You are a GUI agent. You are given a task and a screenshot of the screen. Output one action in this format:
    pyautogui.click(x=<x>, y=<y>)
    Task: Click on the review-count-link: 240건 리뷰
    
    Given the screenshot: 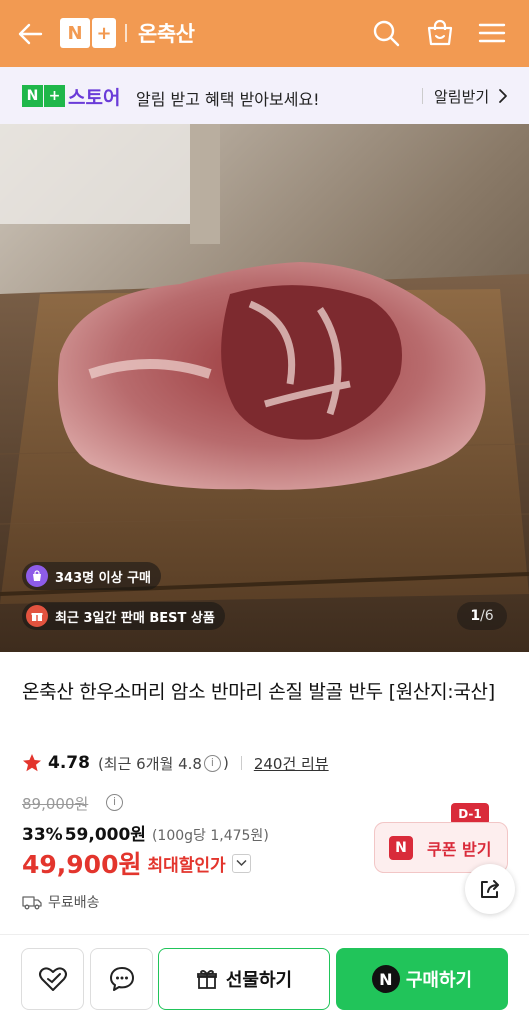 What is the action you would take?
    pyautogui.click(x=291, y=763)
    